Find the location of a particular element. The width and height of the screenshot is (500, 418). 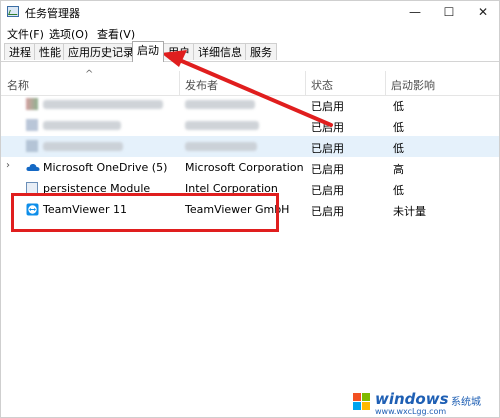

watermark-sub: 系统城 is located at coordinates (466, 402).